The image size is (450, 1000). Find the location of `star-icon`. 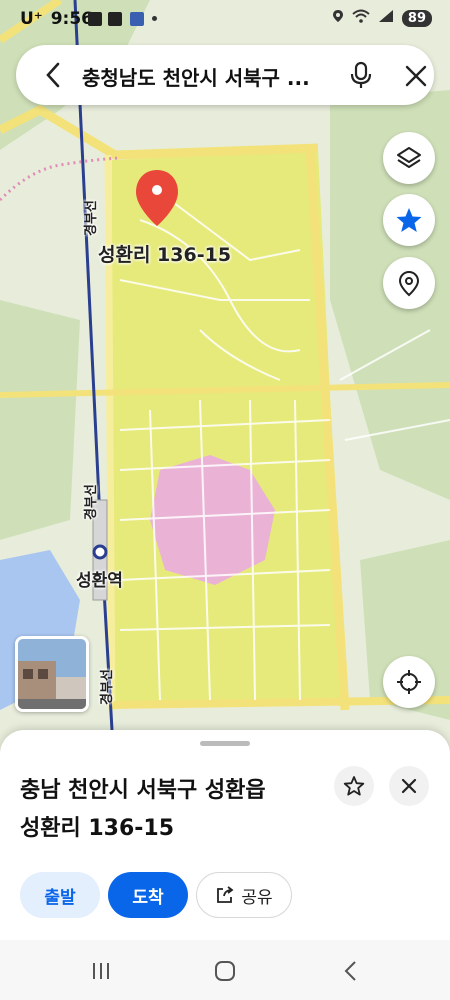

star-icon is located at coordinates (409, 220).